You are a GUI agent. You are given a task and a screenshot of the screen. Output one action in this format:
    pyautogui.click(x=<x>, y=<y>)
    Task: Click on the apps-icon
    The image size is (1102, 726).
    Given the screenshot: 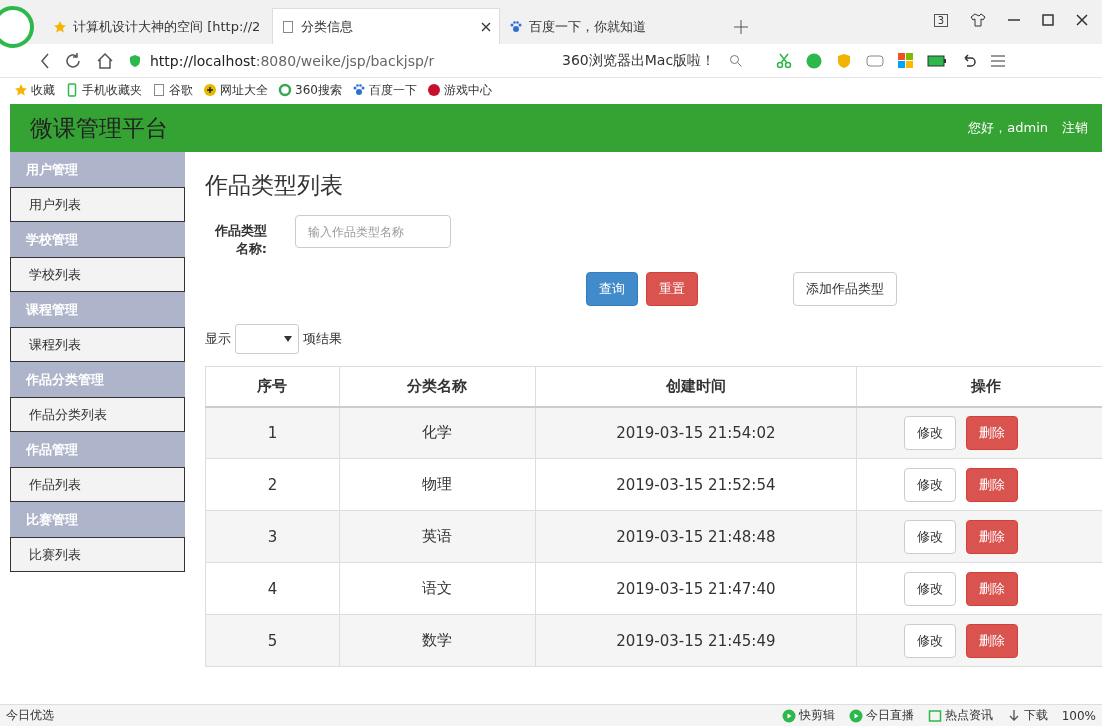 What is the action you would take?
    pyautogui.click(x=906, y=60)
    